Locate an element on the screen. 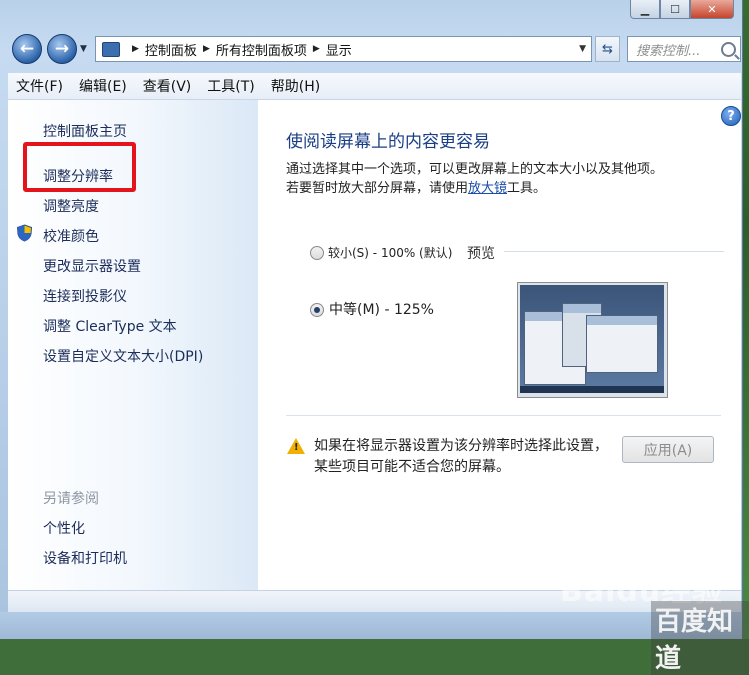  chevron-down-icon: ▼ is located at coordinates (582, 49).